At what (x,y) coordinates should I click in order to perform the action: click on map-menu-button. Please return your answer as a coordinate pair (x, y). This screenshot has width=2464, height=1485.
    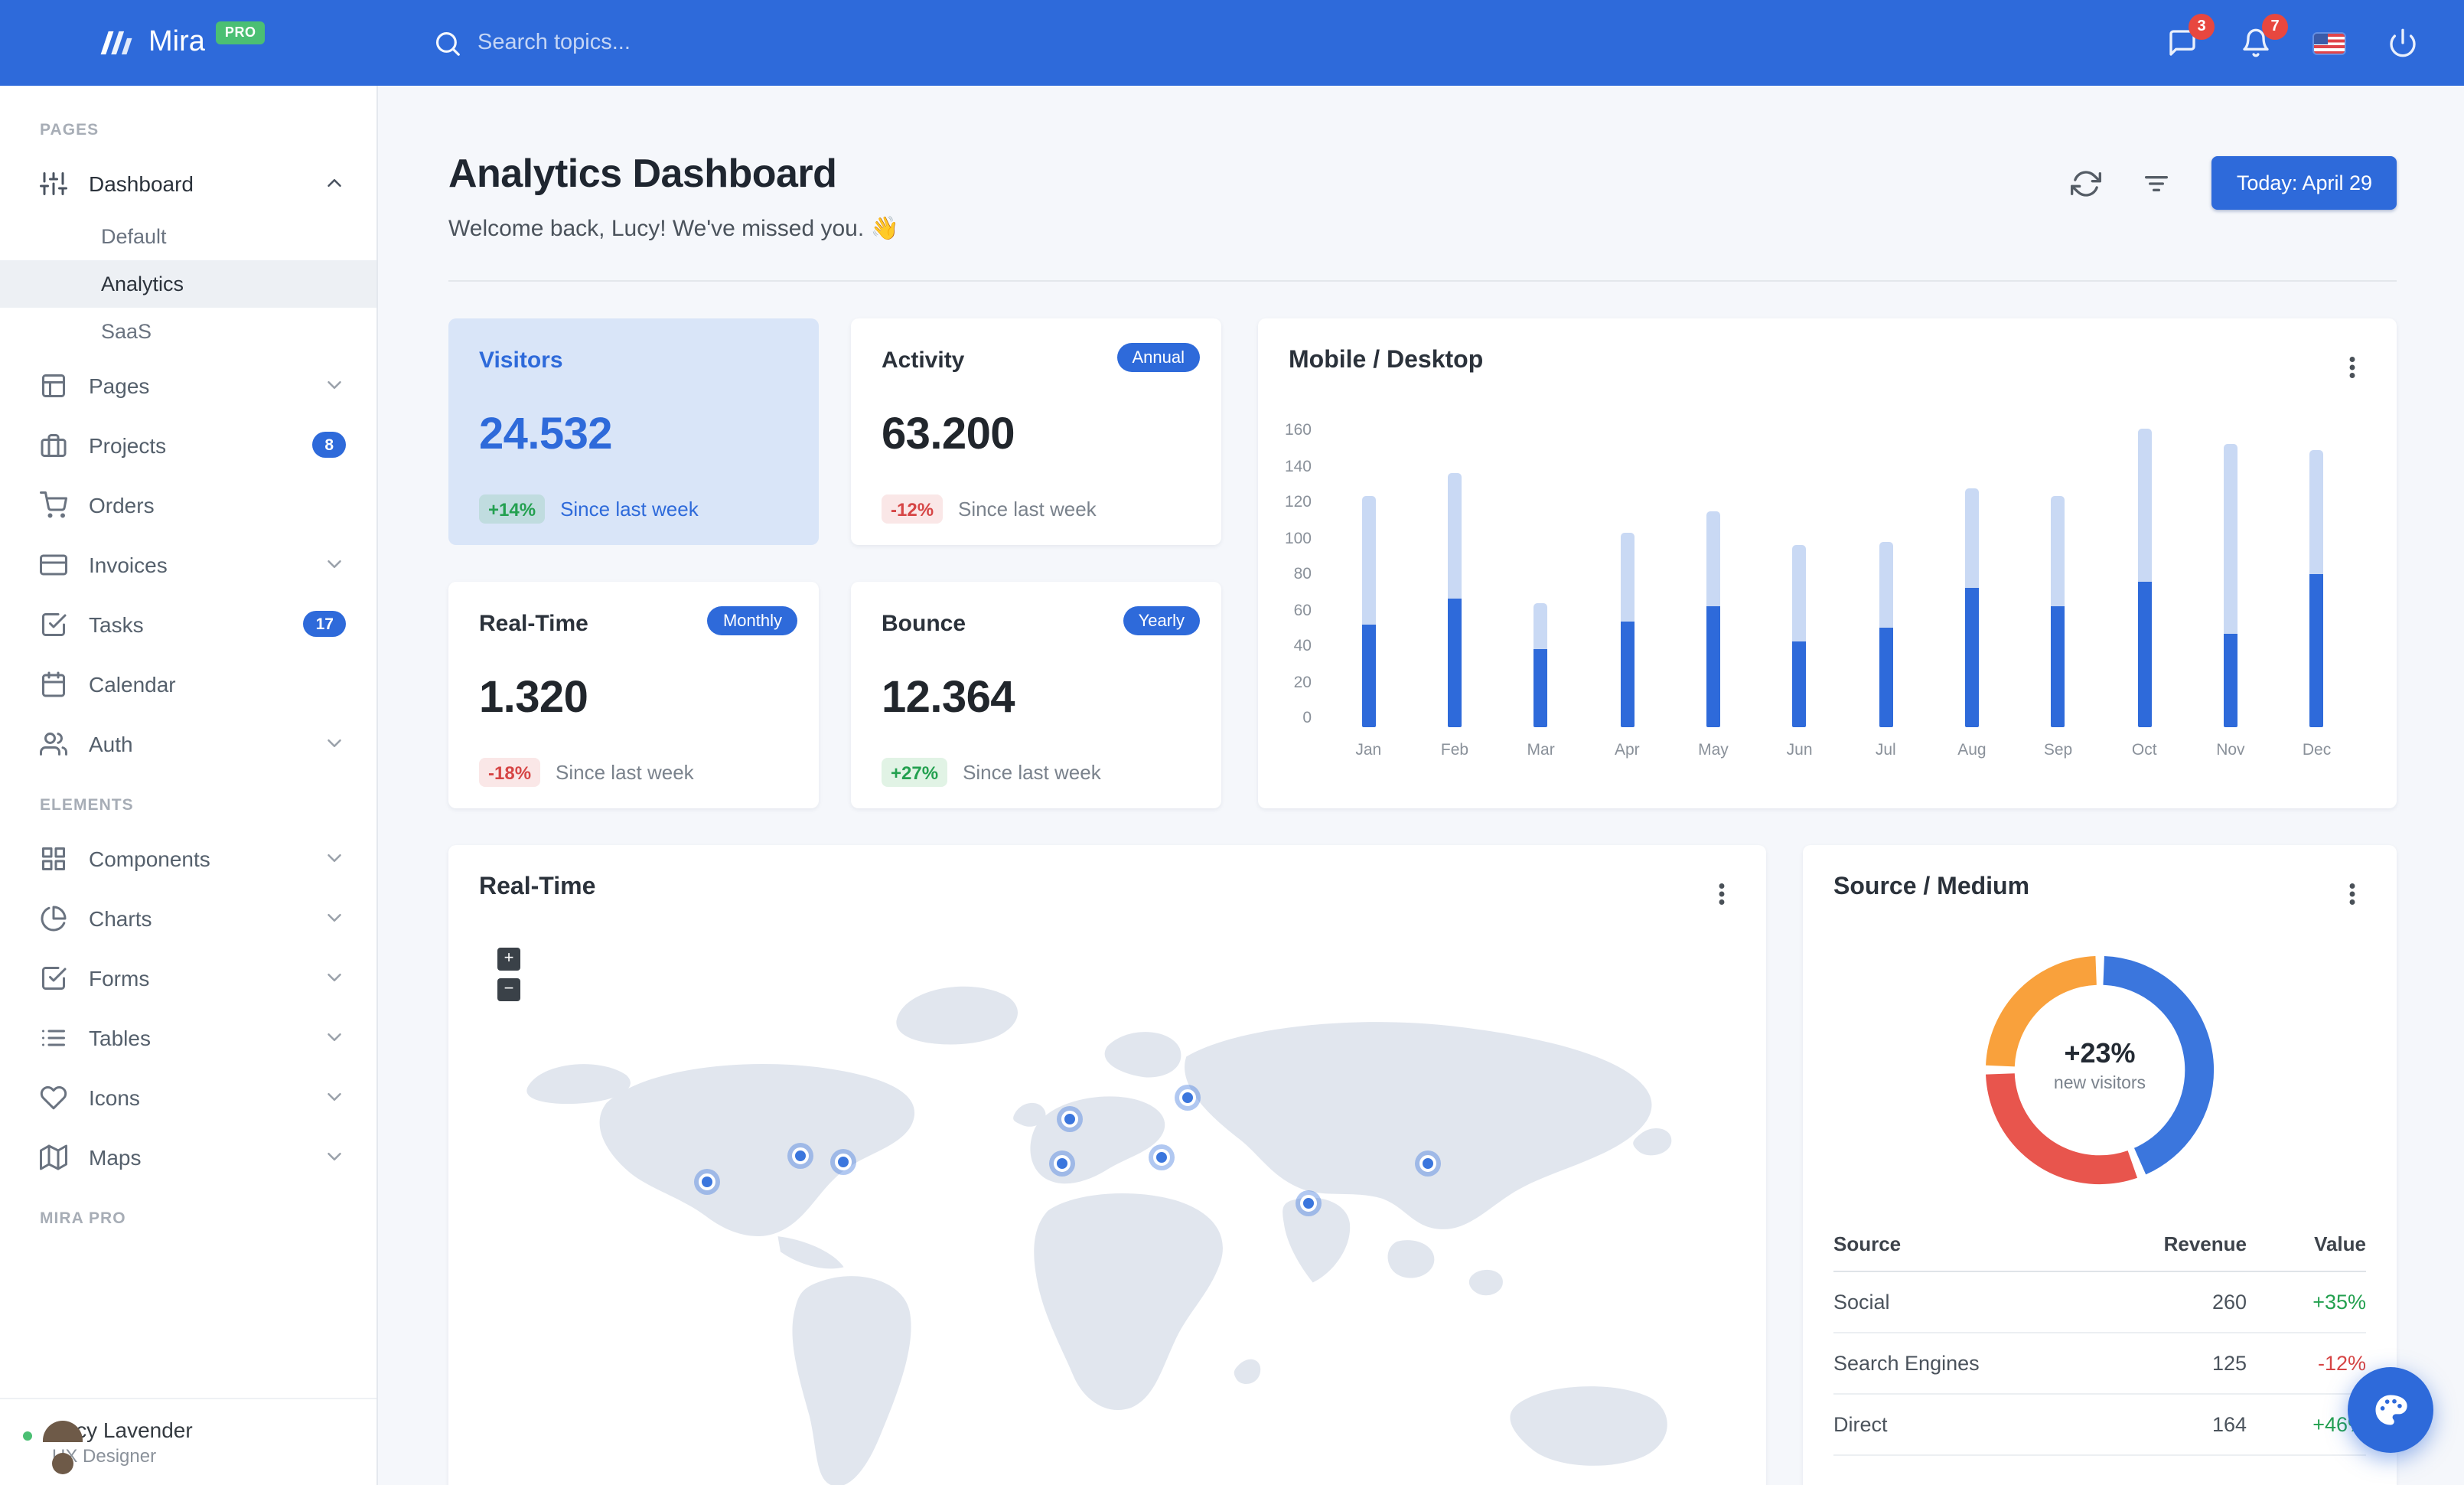
    Looking at the image, I should click on (1722, 894).